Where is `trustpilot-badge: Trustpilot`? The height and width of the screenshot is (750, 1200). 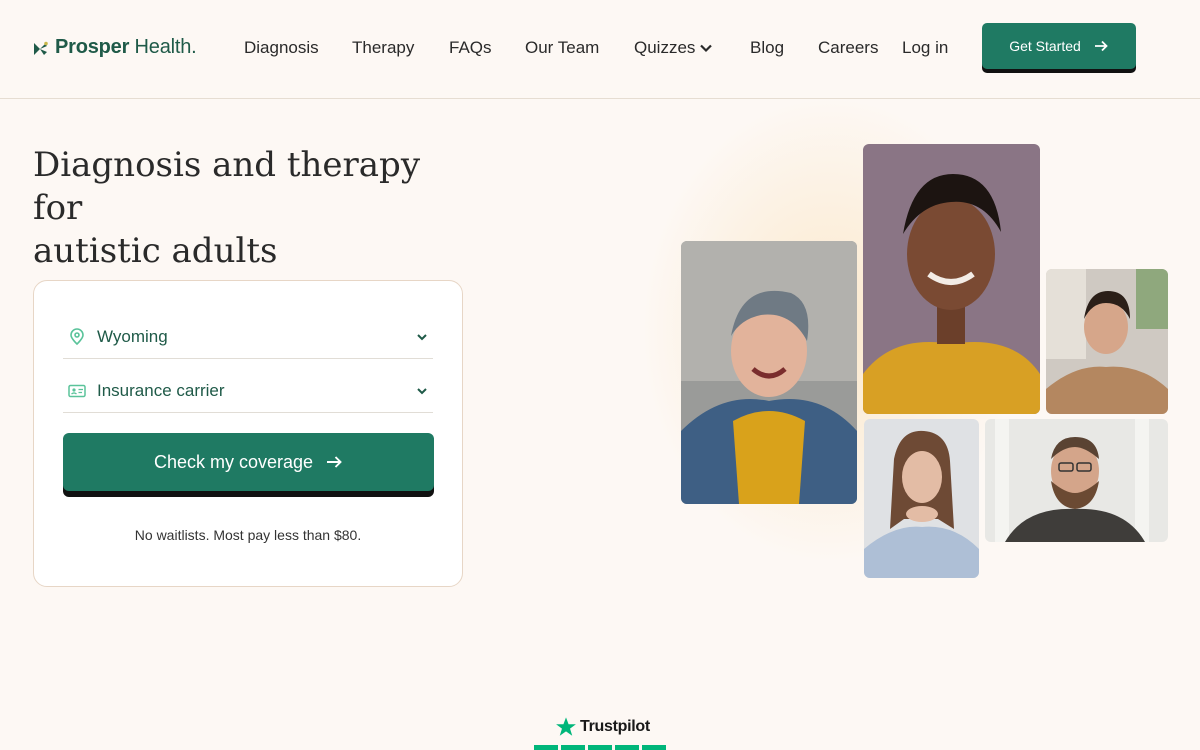 trustpilot-badge: Trustpilot is located at coordinates (602, 727).